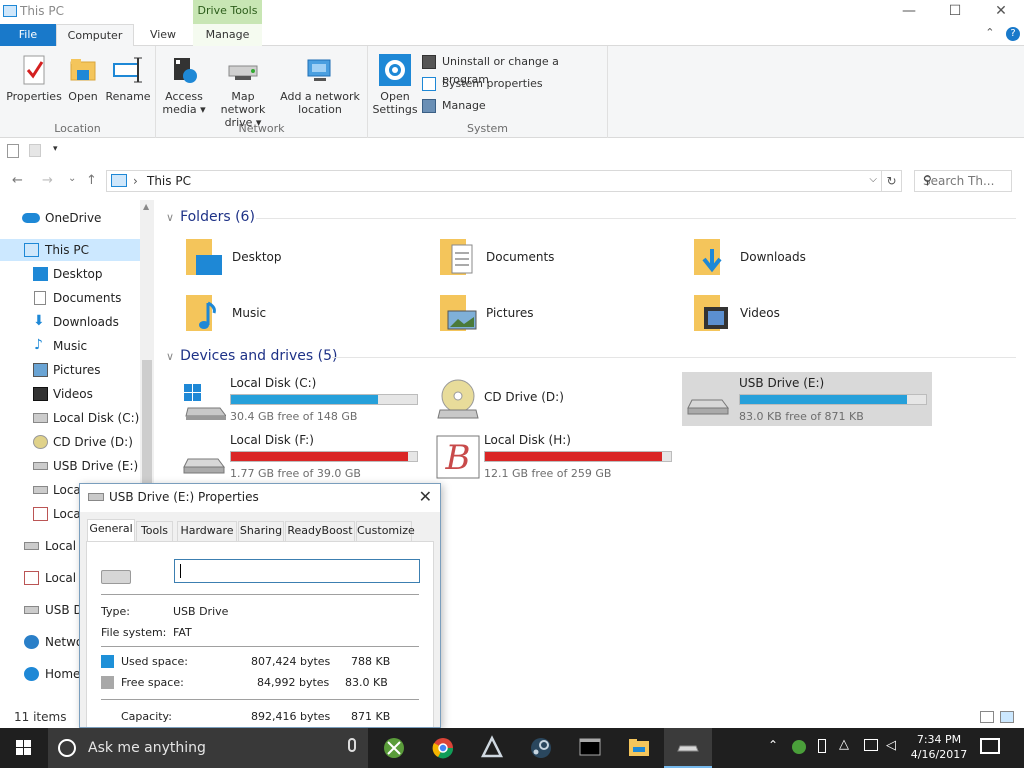  Describe the element at coordinates (70, 466) in the screenshot. I see `sidebar-item-usb-drive-e: USB Drive (E:)` at that location.